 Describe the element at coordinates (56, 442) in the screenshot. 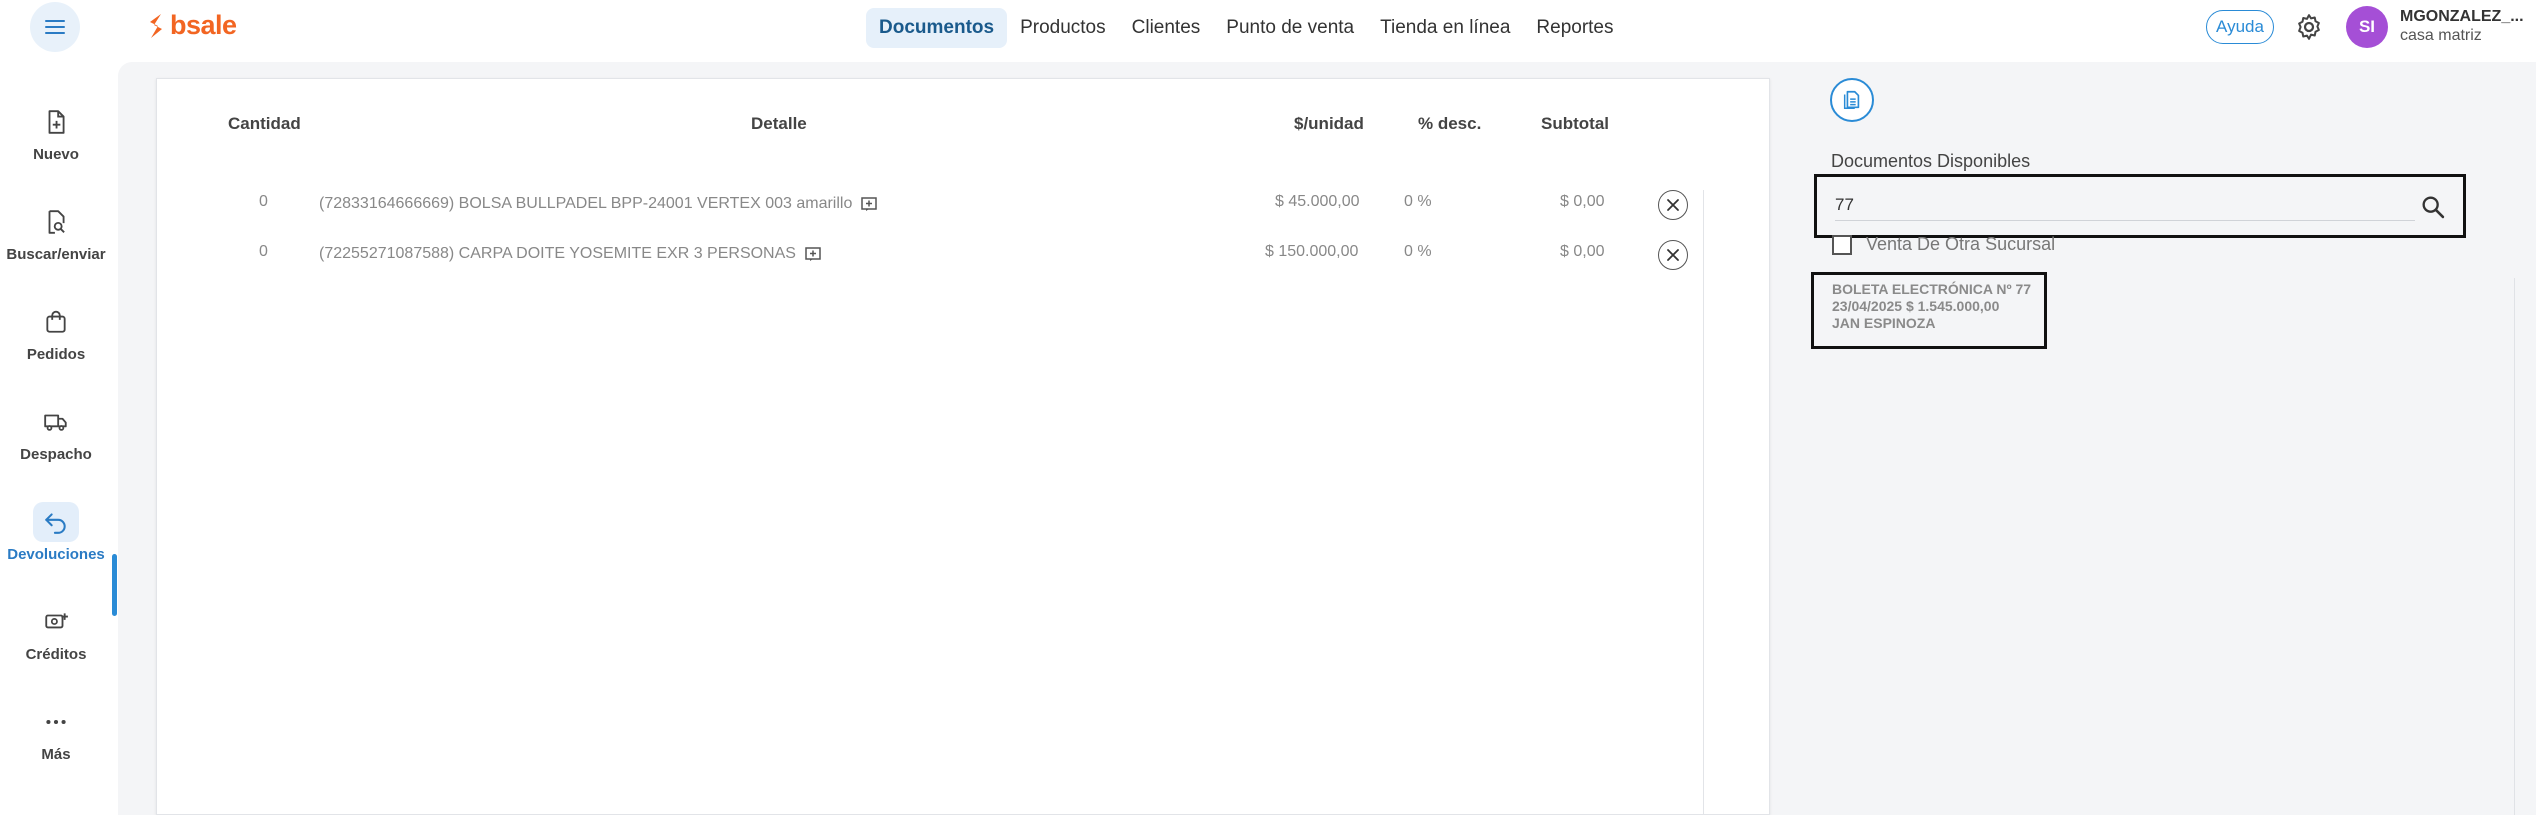

I see `sidebar-item-despacho: Despacho` at that location.